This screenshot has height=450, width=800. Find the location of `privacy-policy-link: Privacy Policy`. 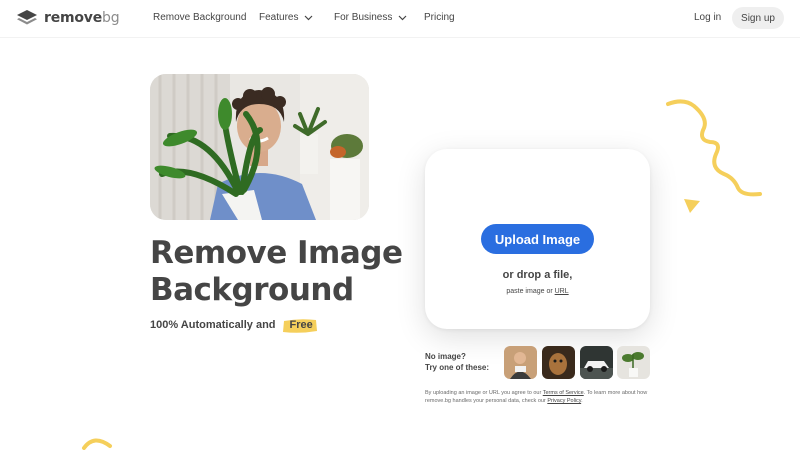

privacy-policy-link: Privacy Policy is located at coordinates (564, 401).